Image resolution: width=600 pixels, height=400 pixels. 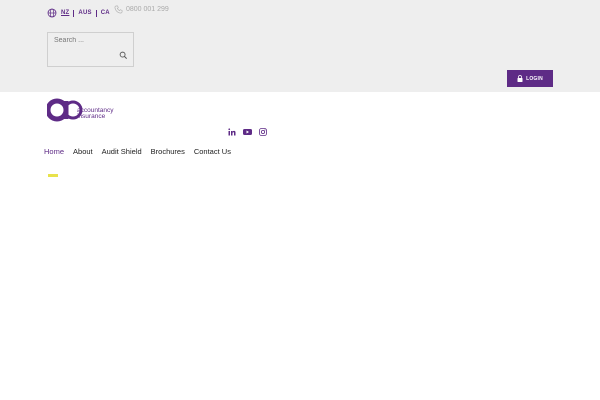 I want to click on logo-wordmark: accountancy insurance, so click(x=95, y=113).